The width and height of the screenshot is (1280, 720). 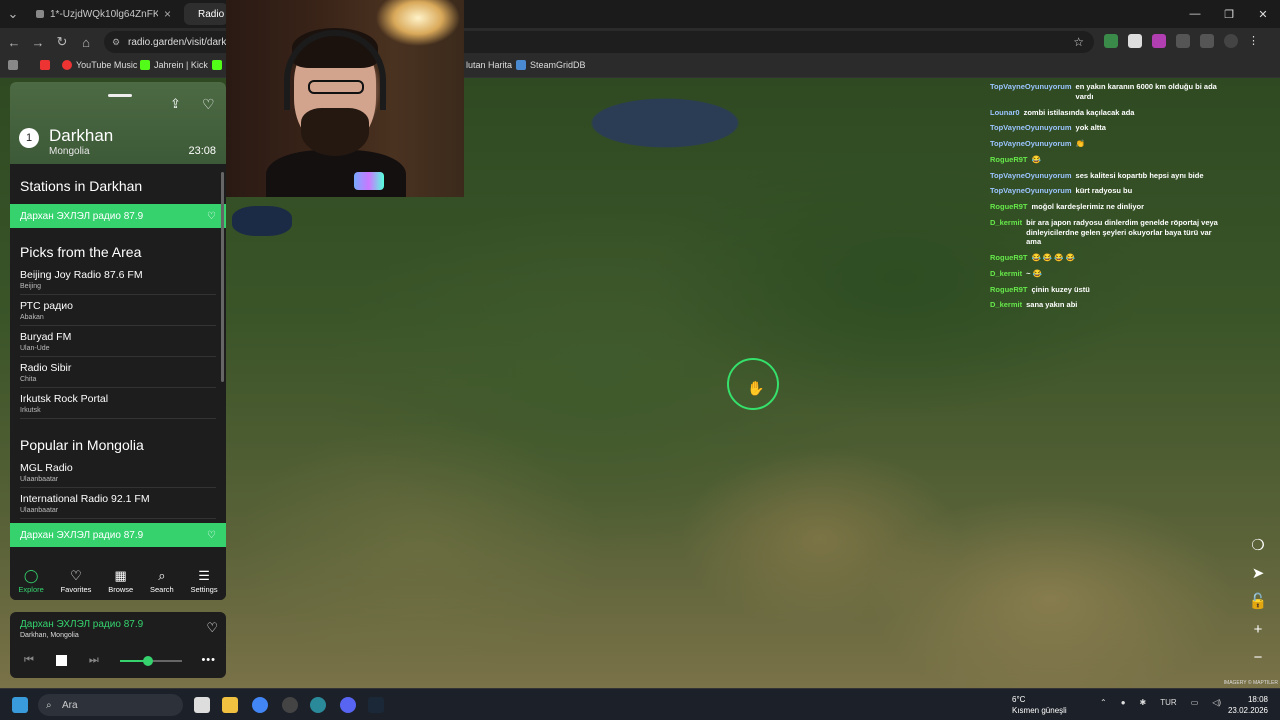 What do you see at coordinates (118, 279) in the screenshot?
I see `station-list-item: Beijing Joy Radio 87.6 FM Beijing` at bounding box center [118, 279].